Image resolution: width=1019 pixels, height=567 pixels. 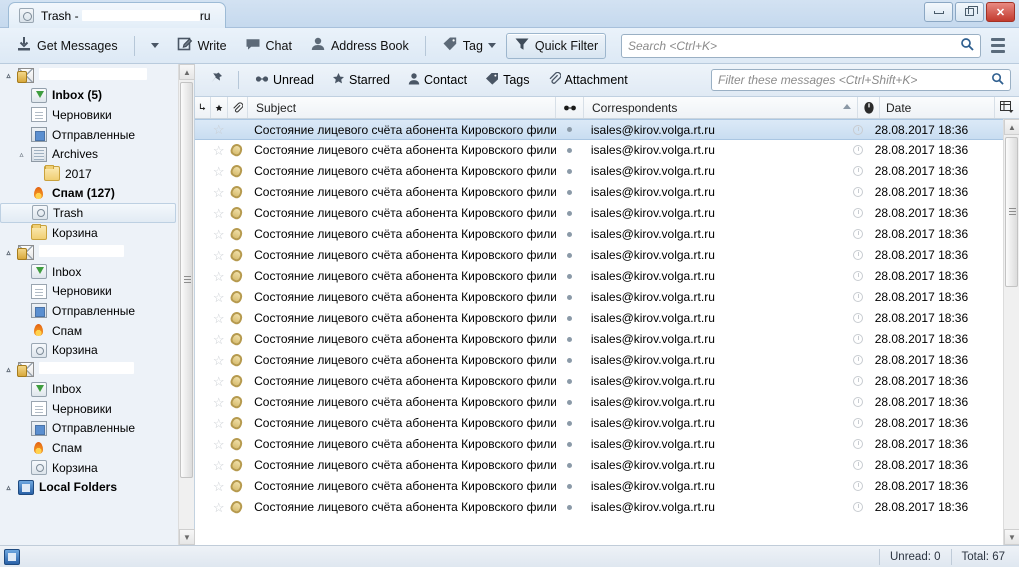 I want to click on chat-button: Chat, so click(x=268, y=46).